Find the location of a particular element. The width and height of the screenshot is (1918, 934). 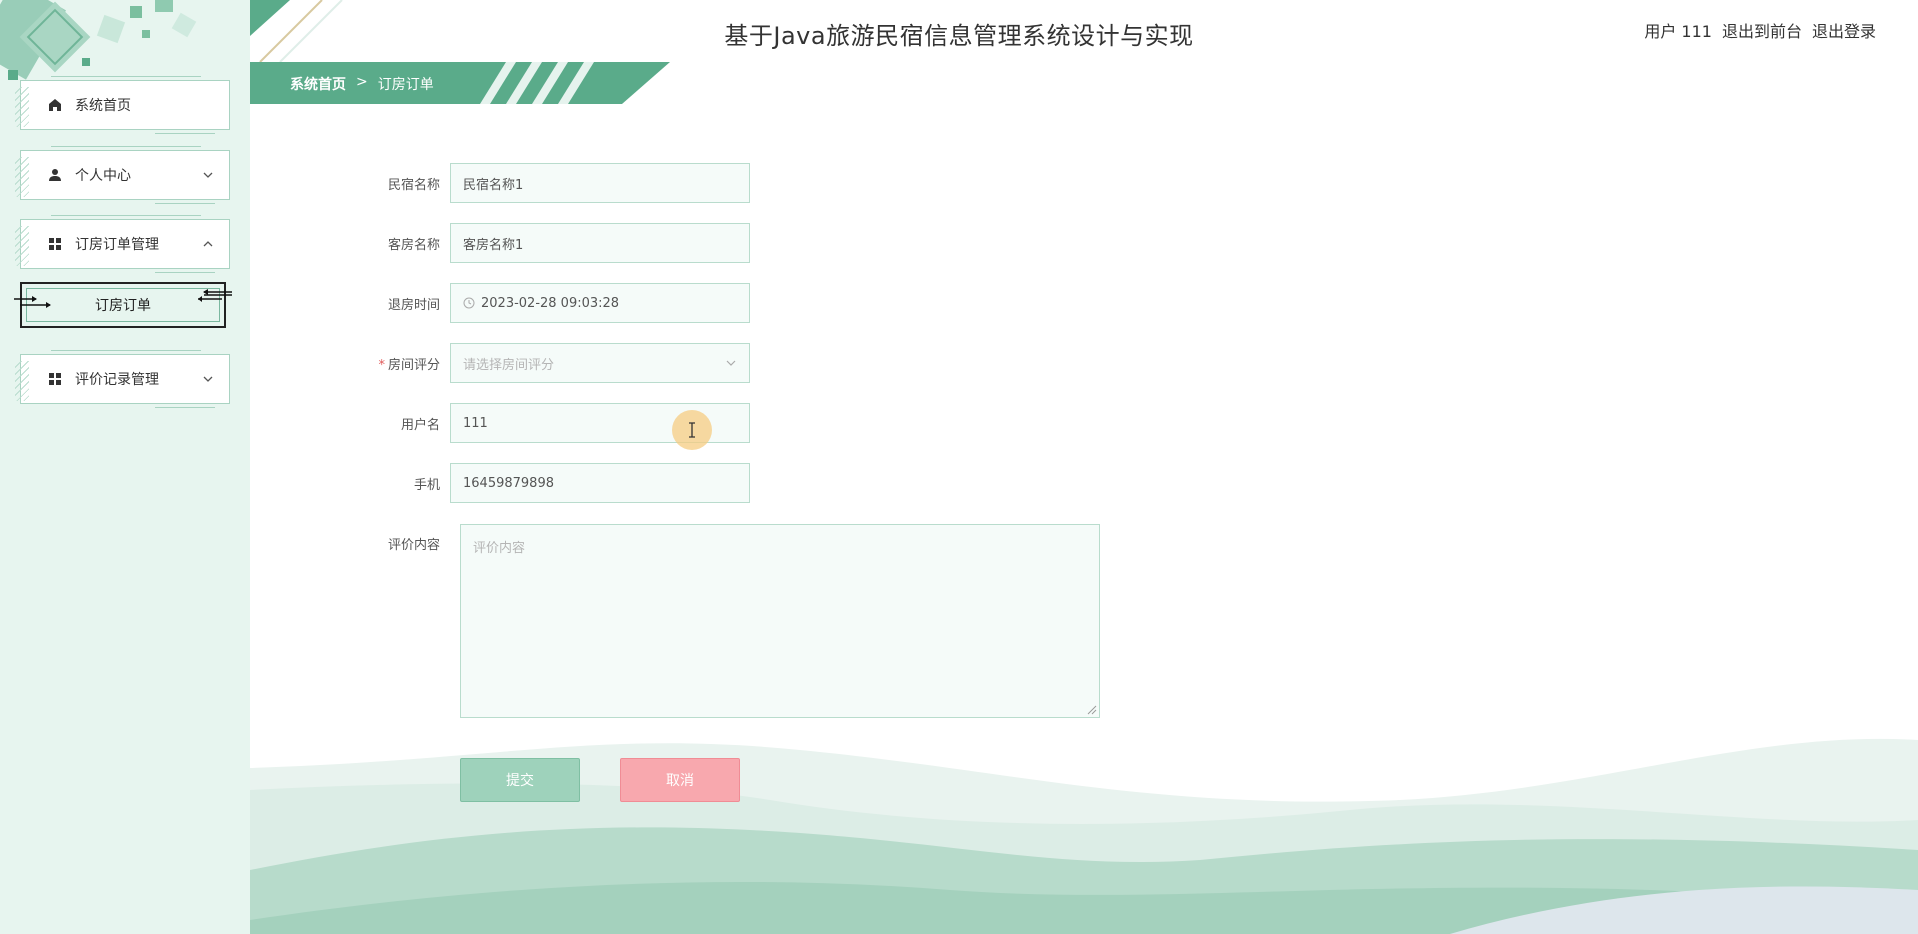

form-row-room-rating: * 房间评分 请选择房间评分 is located at coordinates (555, 363).